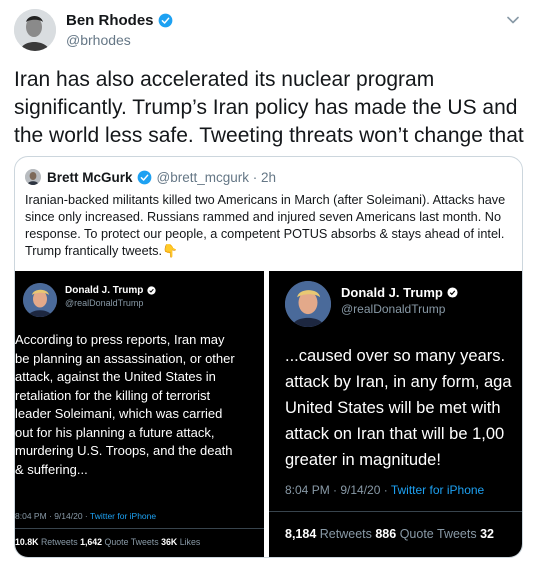 Image resolution: width=535 pixels, height=562 pixels. I want to click on like-label: Likes, so click(190, 542).